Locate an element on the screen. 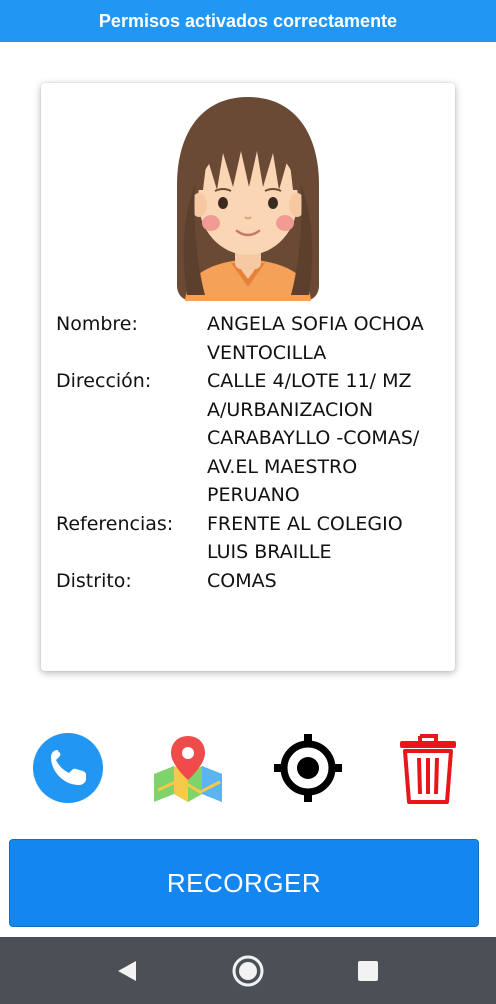 This screenshot has width=496, height=1004. referencias-value: FRENTE AL COLEGIO LUIS BRAILLE is located at coordinates (305, 538).